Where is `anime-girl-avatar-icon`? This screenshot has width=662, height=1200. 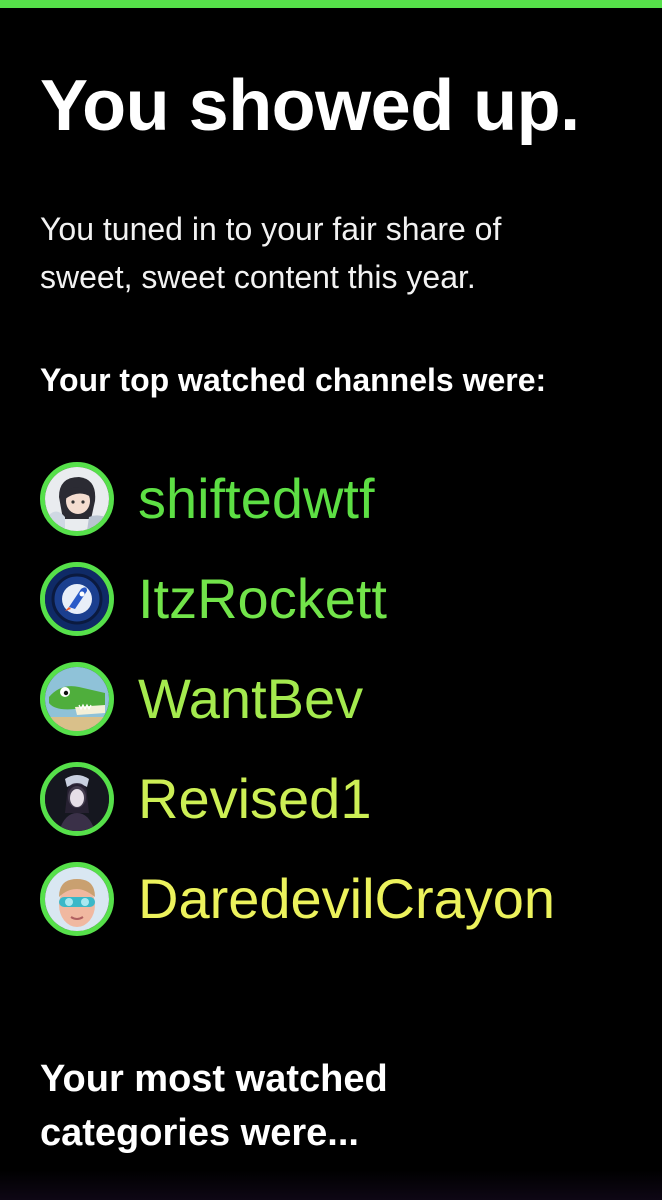
anime-girl-avatar-icon is located at coordinates (77, 499).